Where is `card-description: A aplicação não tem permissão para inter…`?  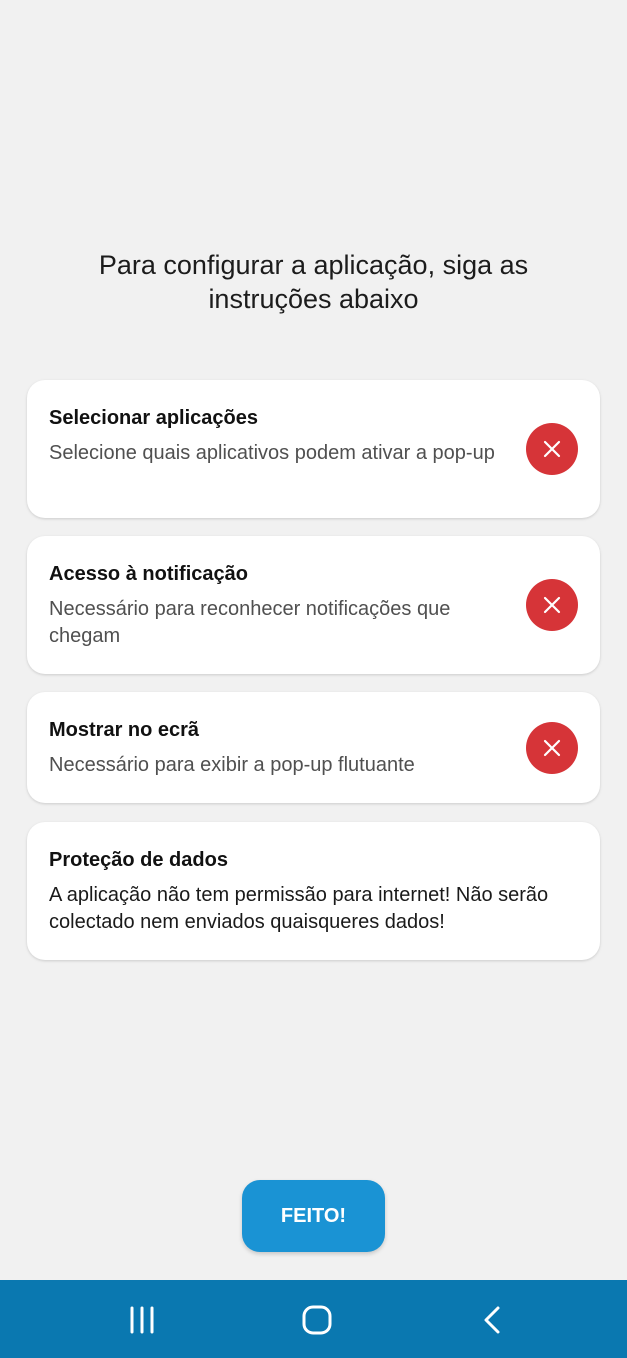
card-description: A aplicação não tem permissão para inter… is located at coordinates (299, 908).